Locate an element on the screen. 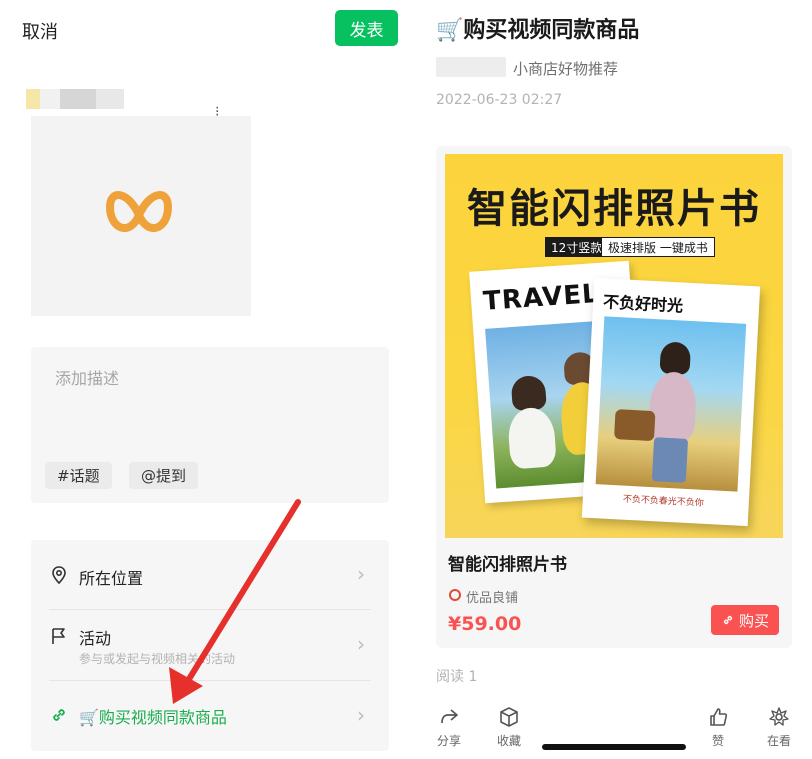  option-activity: 活动 参与或发起与视频相关的活动 › is located at coordinates (210, 645).